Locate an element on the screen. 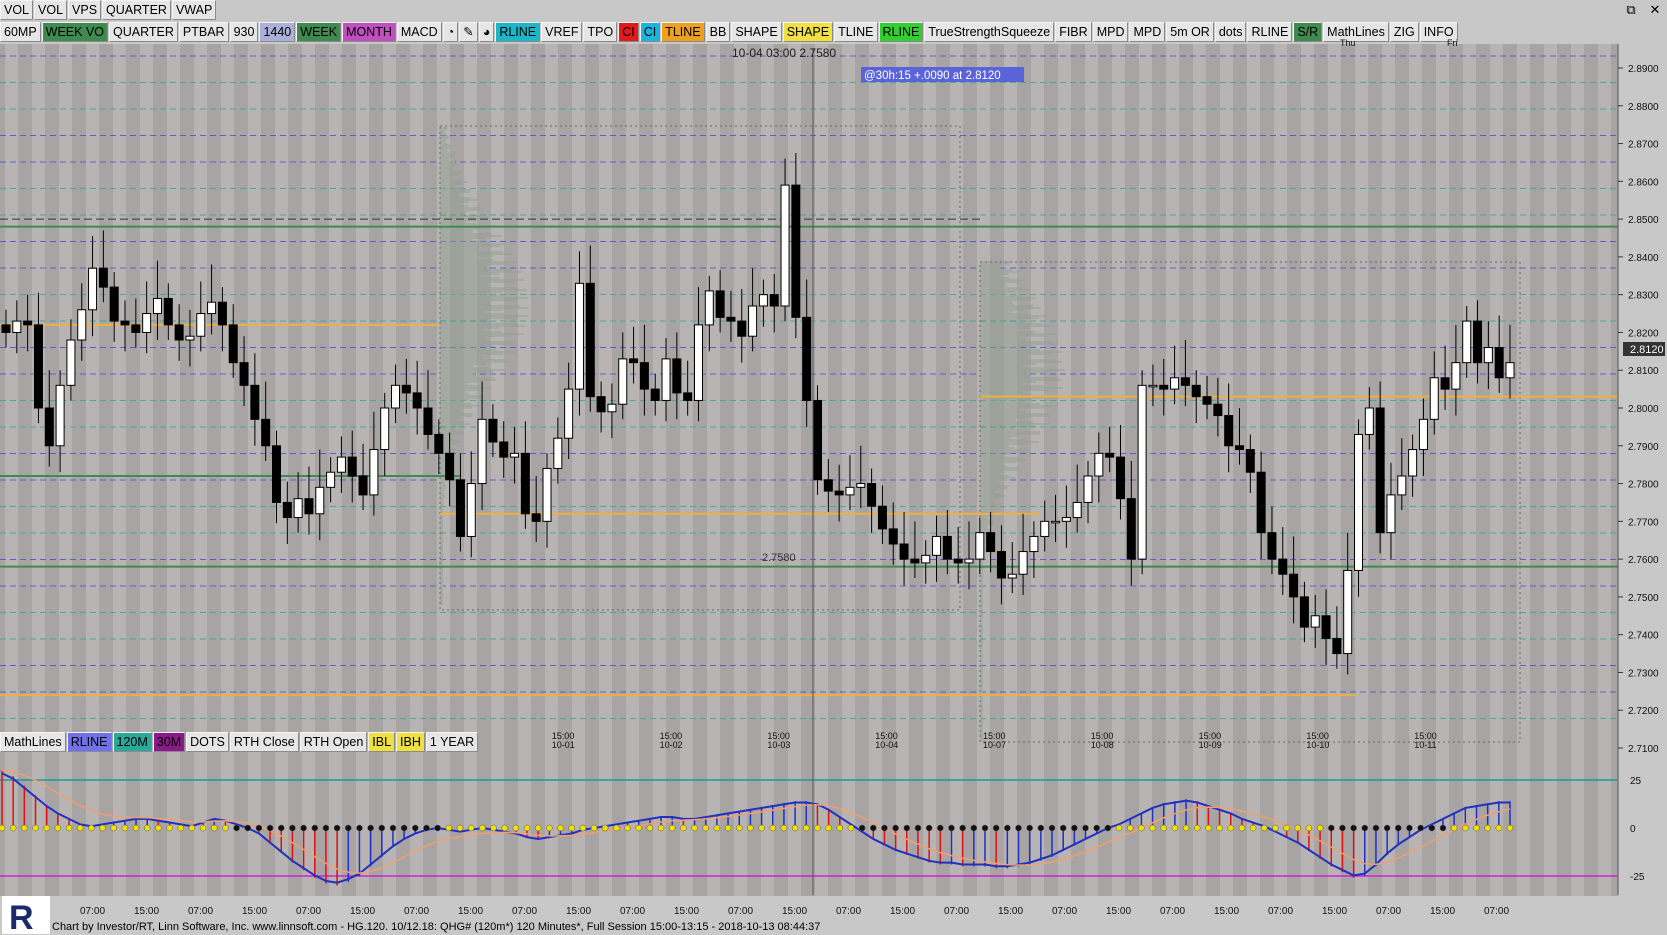  price-tick-label: 2.7100 is located at coordinates (1643, 749).